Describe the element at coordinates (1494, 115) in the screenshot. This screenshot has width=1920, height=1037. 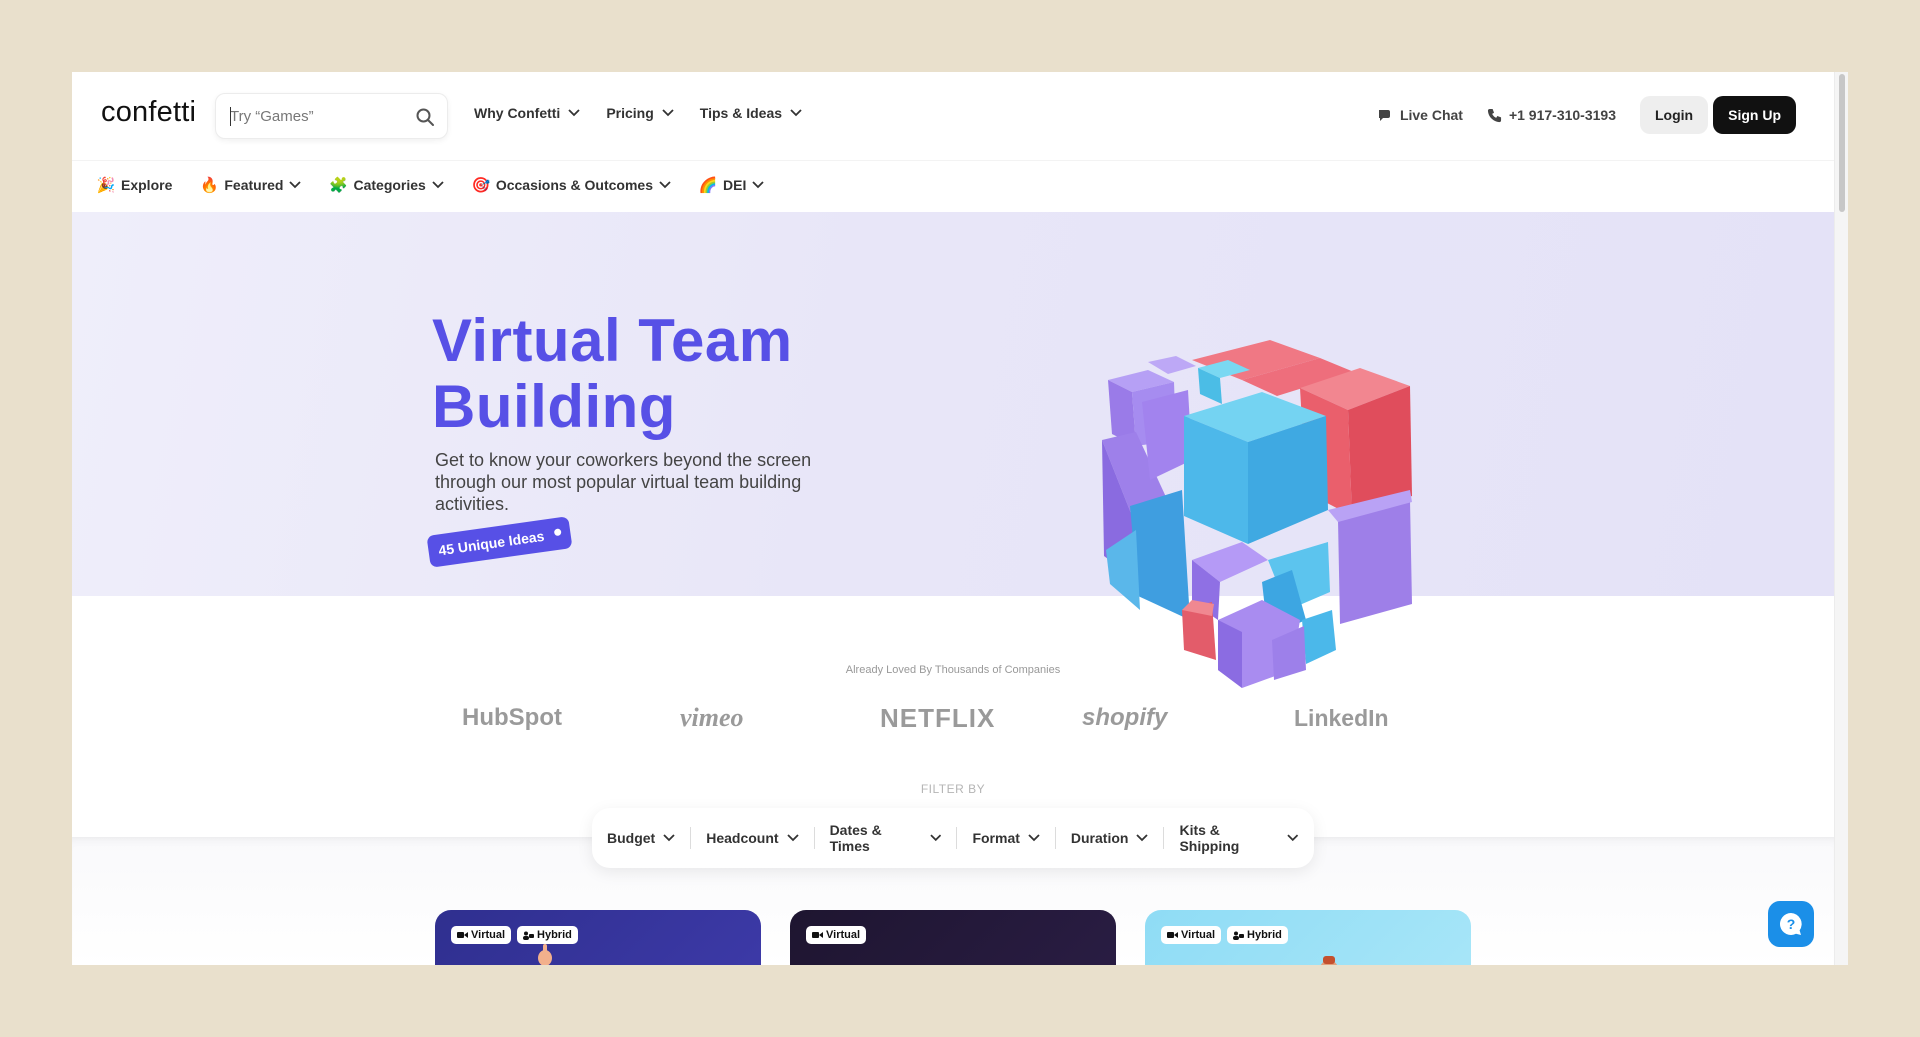
I see `phone-icon` at that location.